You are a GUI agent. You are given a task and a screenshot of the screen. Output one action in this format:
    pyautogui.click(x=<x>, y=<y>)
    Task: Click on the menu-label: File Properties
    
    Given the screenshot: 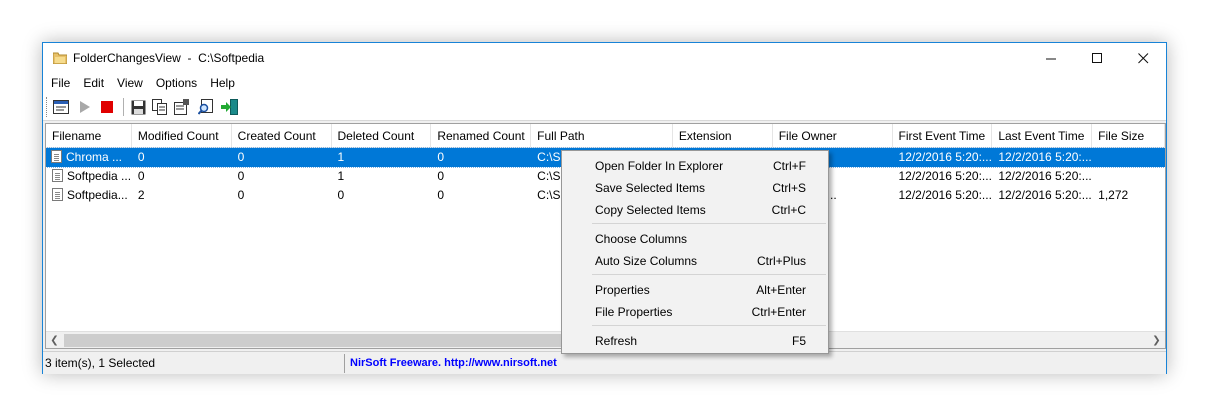 What is the action you would take?
    pyautogui.click(x=634, y=312)
    